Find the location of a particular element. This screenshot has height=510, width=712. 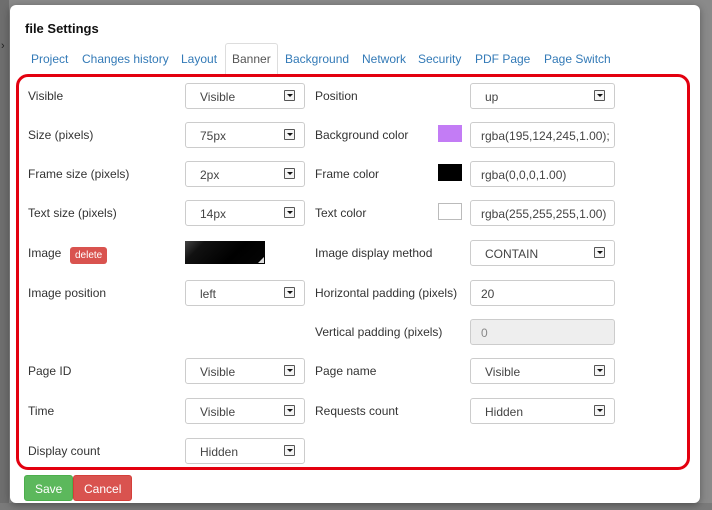

requests-count-select: Hidden is located at coordinates (542, 411).